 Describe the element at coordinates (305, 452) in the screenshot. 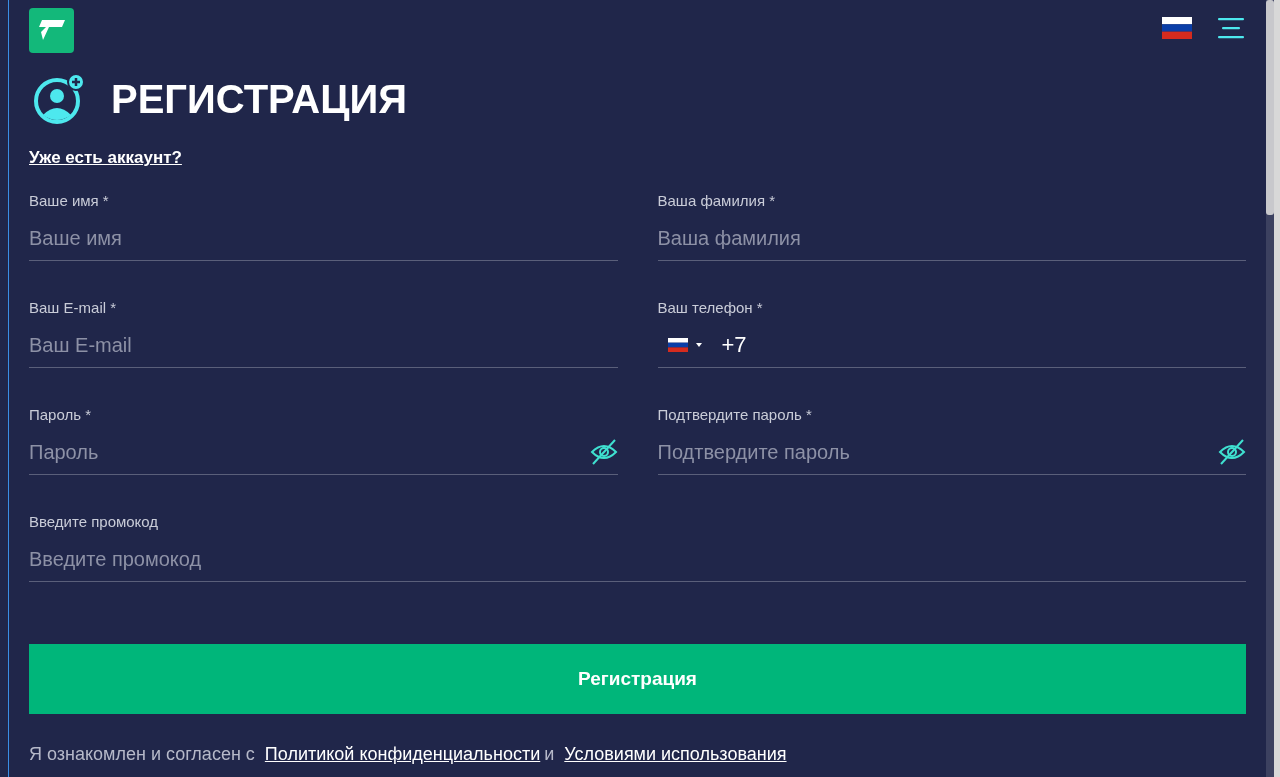

I see `password-field: Пароль` at that location.